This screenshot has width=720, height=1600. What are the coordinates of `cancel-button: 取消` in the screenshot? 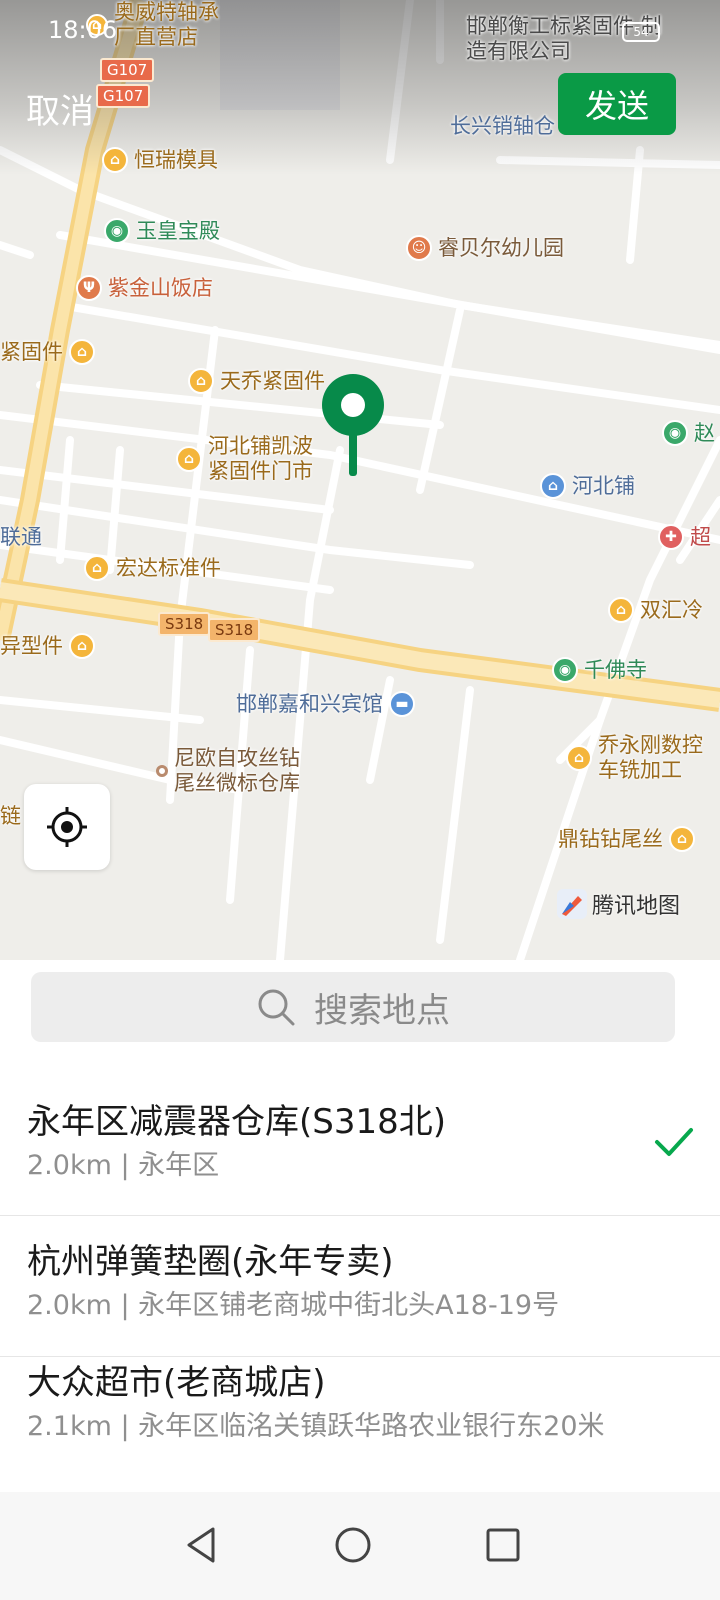 It's located at (60, 108).